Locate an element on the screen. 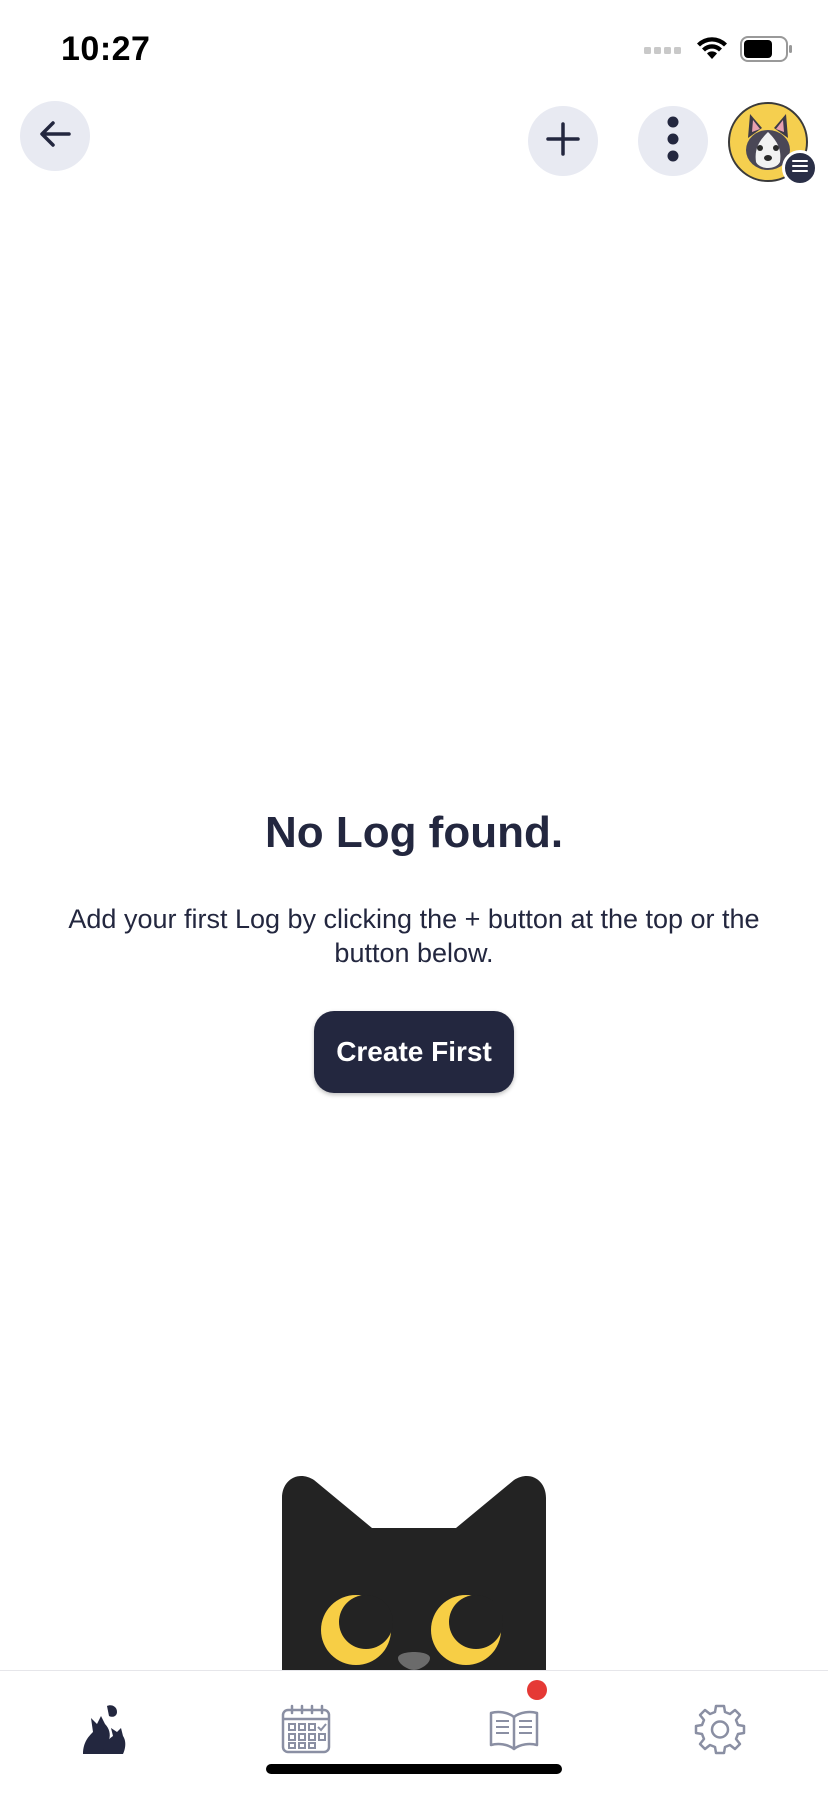  status-bar: 10:27 is located at coordinates (414, 50).